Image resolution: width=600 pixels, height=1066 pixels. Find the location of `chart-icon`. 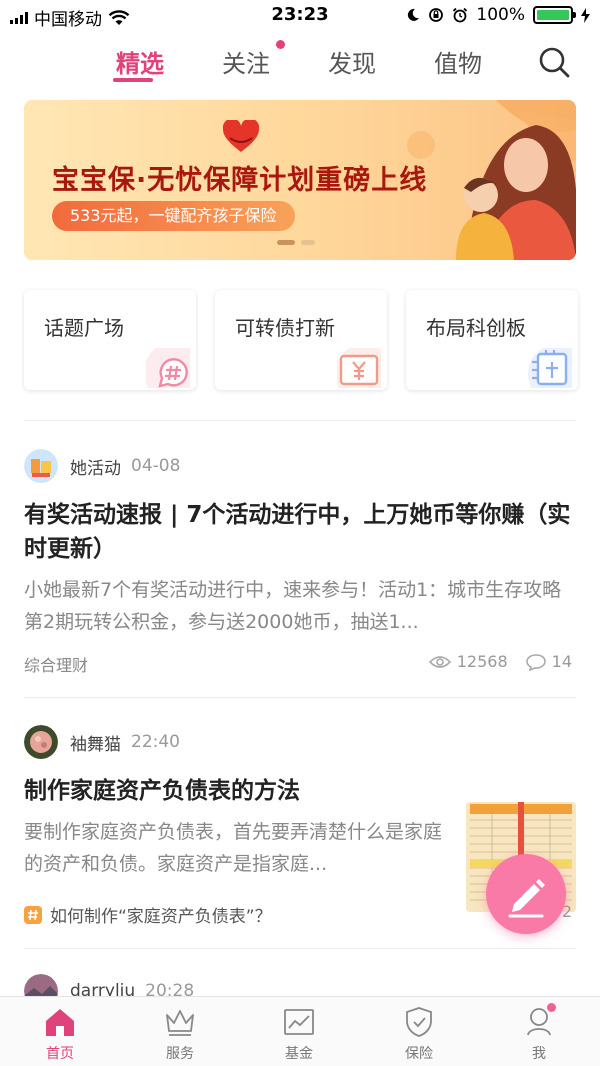

chart-icon is located at coordinates (299, 1022).